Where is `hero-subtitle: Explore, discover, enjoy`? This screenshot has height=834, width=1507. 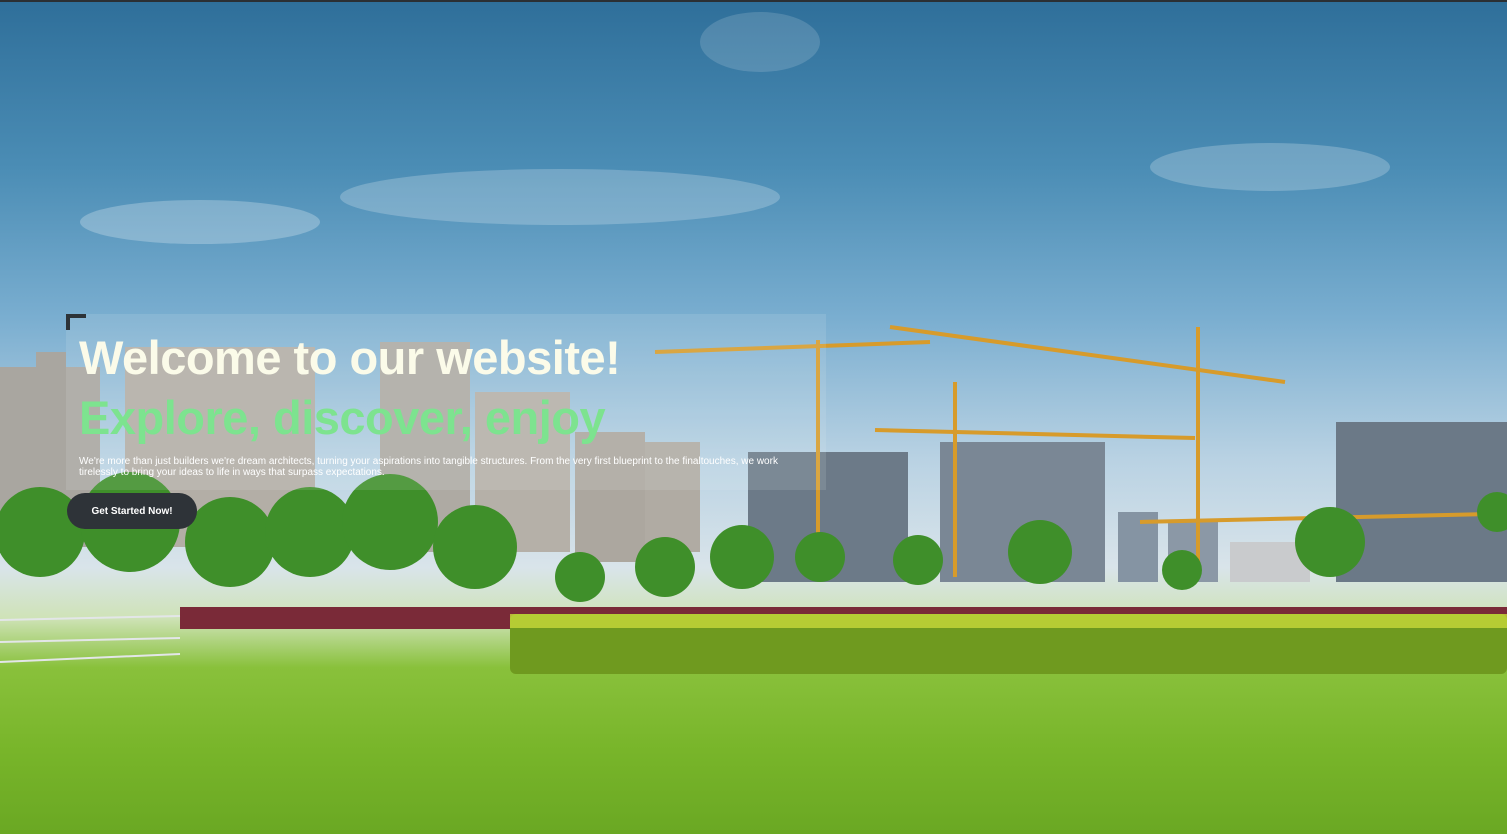
hero-subtitle: Explore, discover, enjoy is located at coordinates (342, 417).